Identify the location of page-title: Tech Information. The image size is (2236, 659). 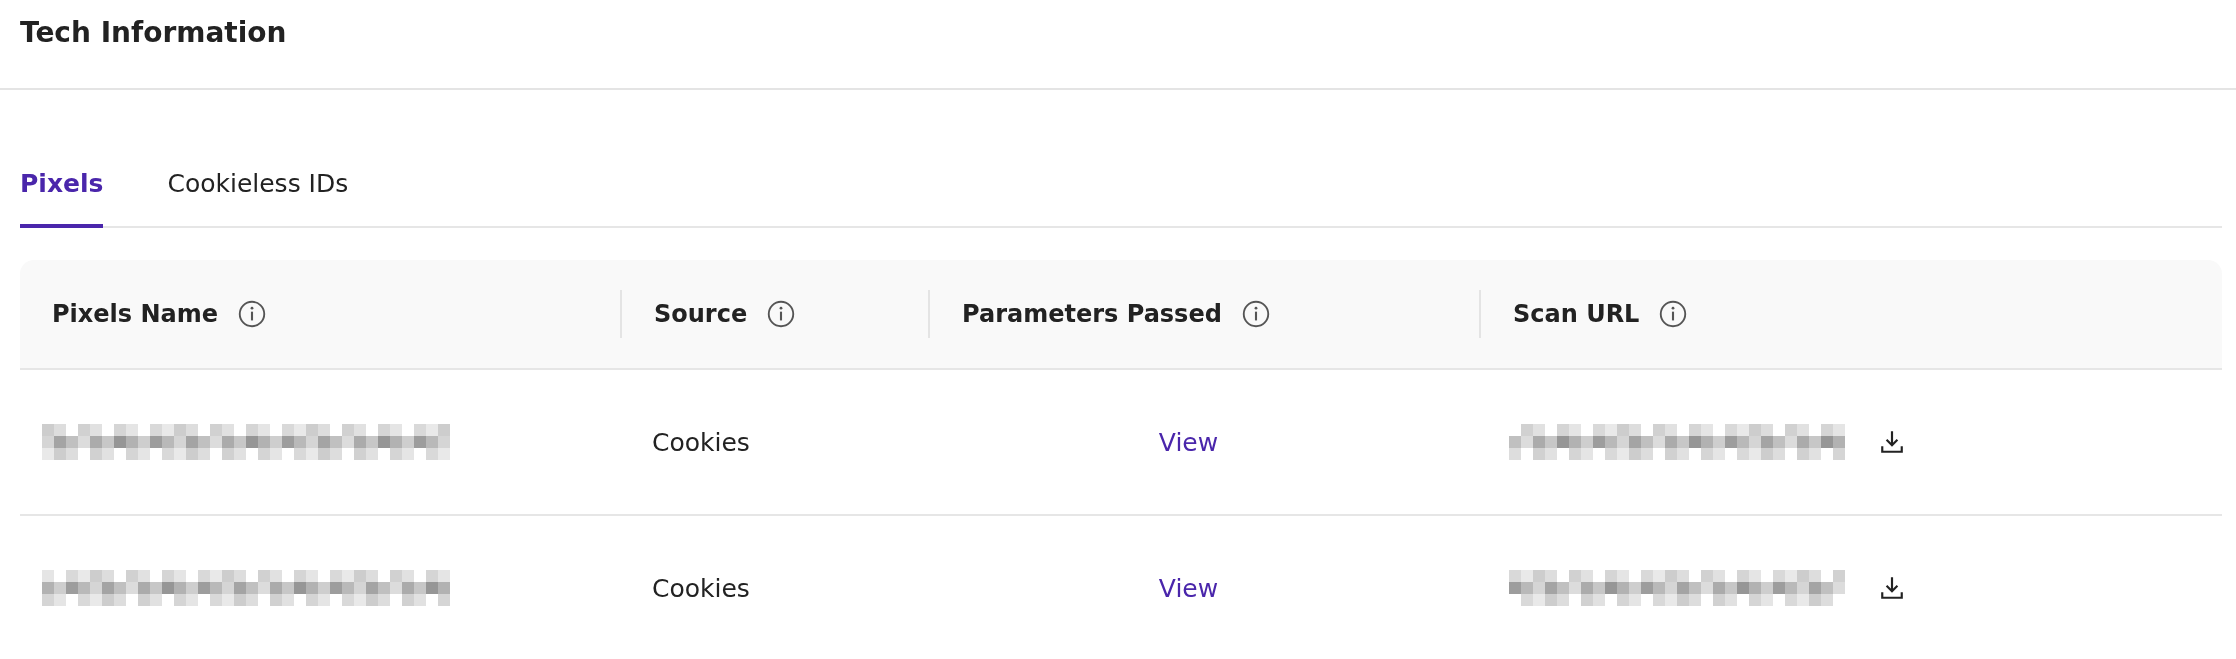
(153, 32).